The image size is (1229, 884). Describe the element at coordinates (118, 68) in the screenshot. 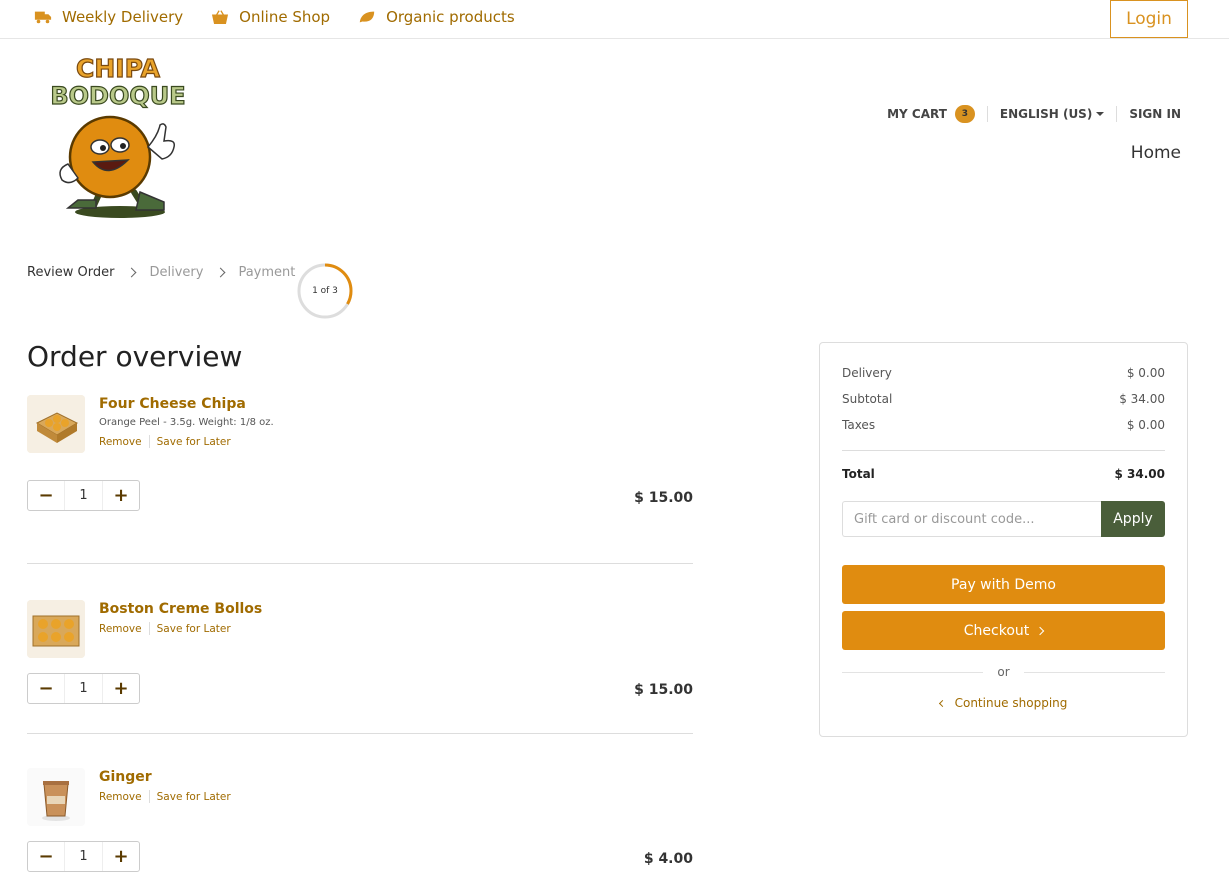

I see `logo-text-1: CHIPA` at that location.